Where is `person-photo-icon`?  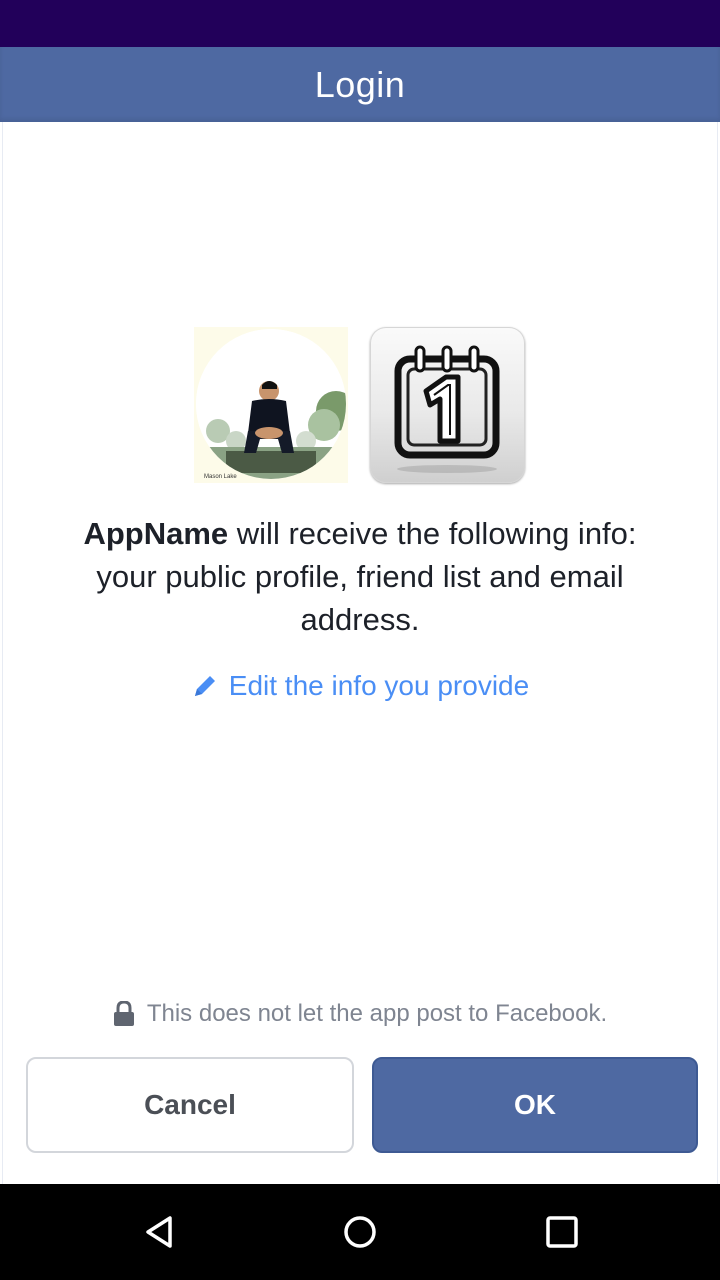 person-photo-icon is located at coordinates (271, 404).